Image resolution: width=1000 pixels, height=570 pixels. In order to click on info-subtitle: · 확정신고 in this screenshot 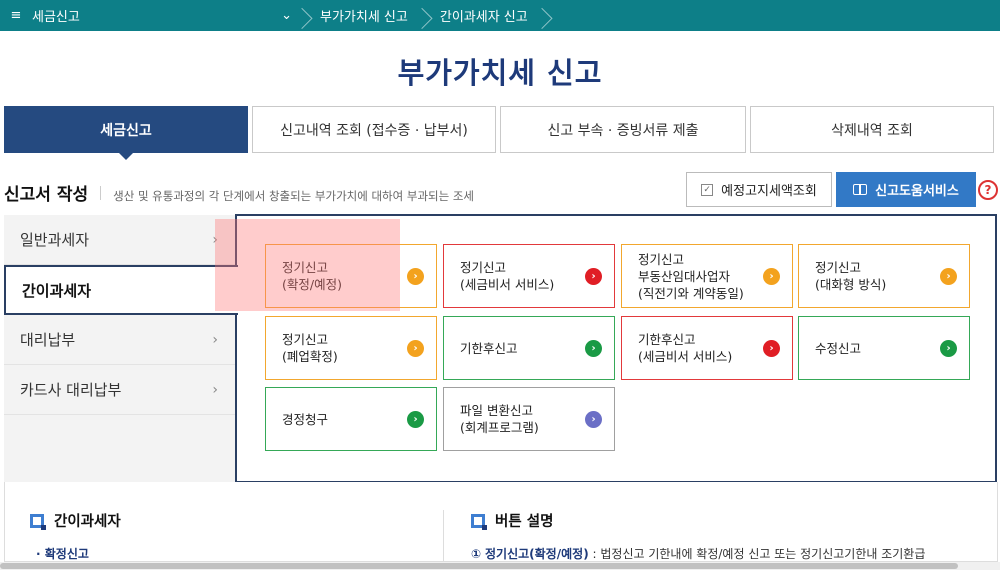, I will do `click(62, 554)`.